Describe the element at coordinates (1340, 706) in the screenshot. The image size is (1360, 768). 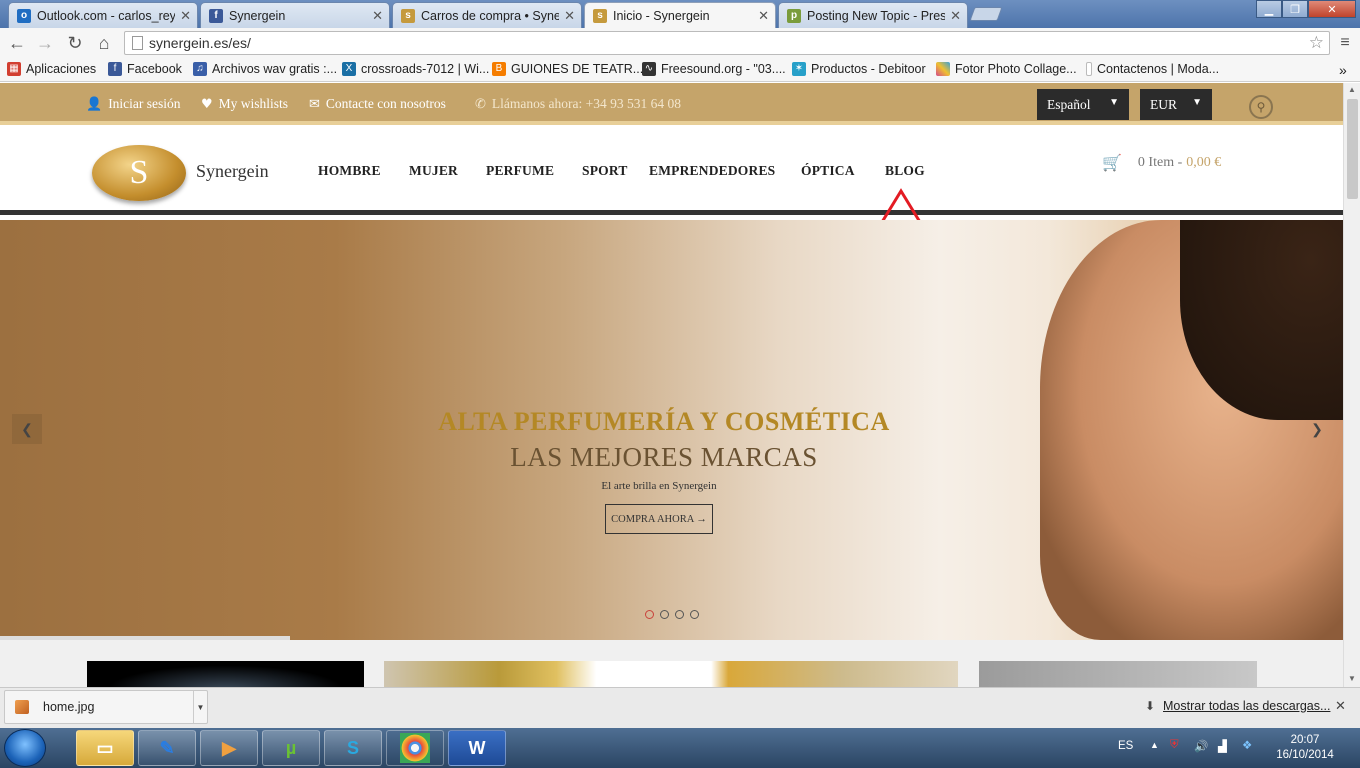
I see `close-icon: ✕` at that location.